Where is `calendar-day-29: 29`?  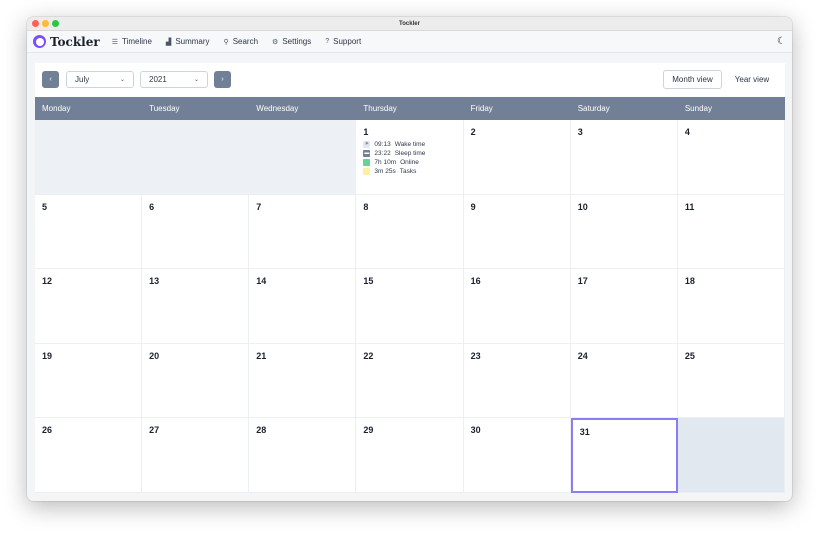 calendar-day-29: 29 is located at coordinates (410, 455).